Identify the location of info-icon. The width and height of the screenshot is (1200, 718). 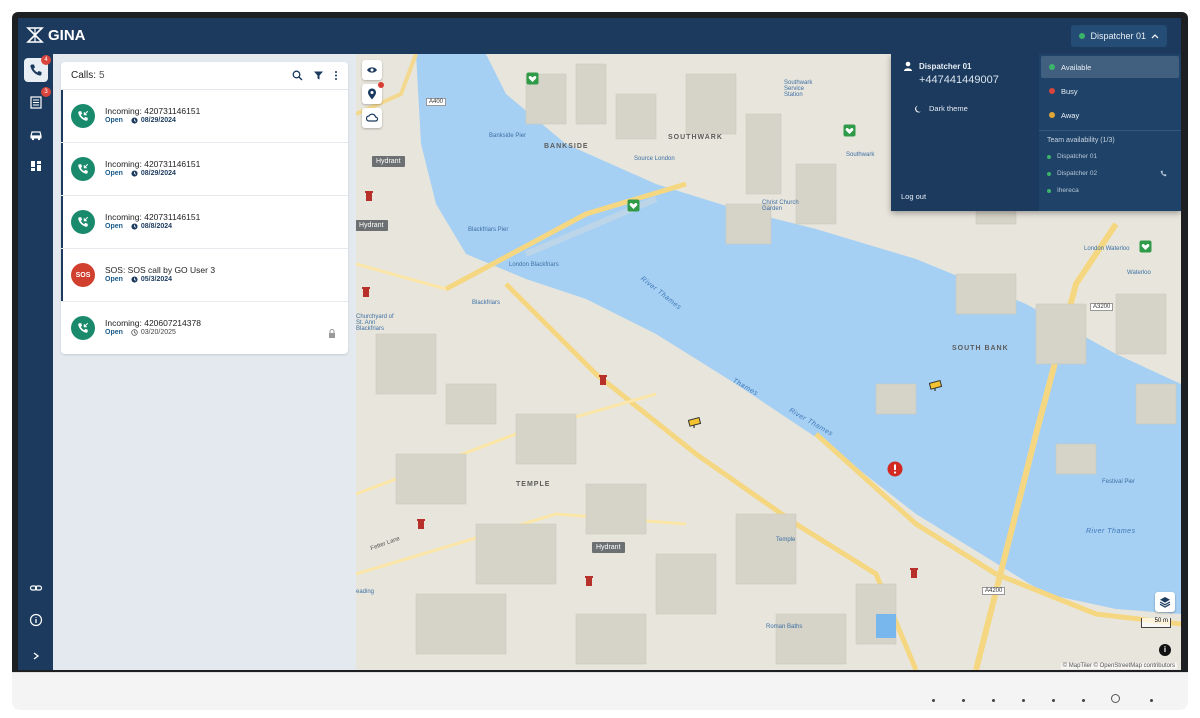
(36, 620).